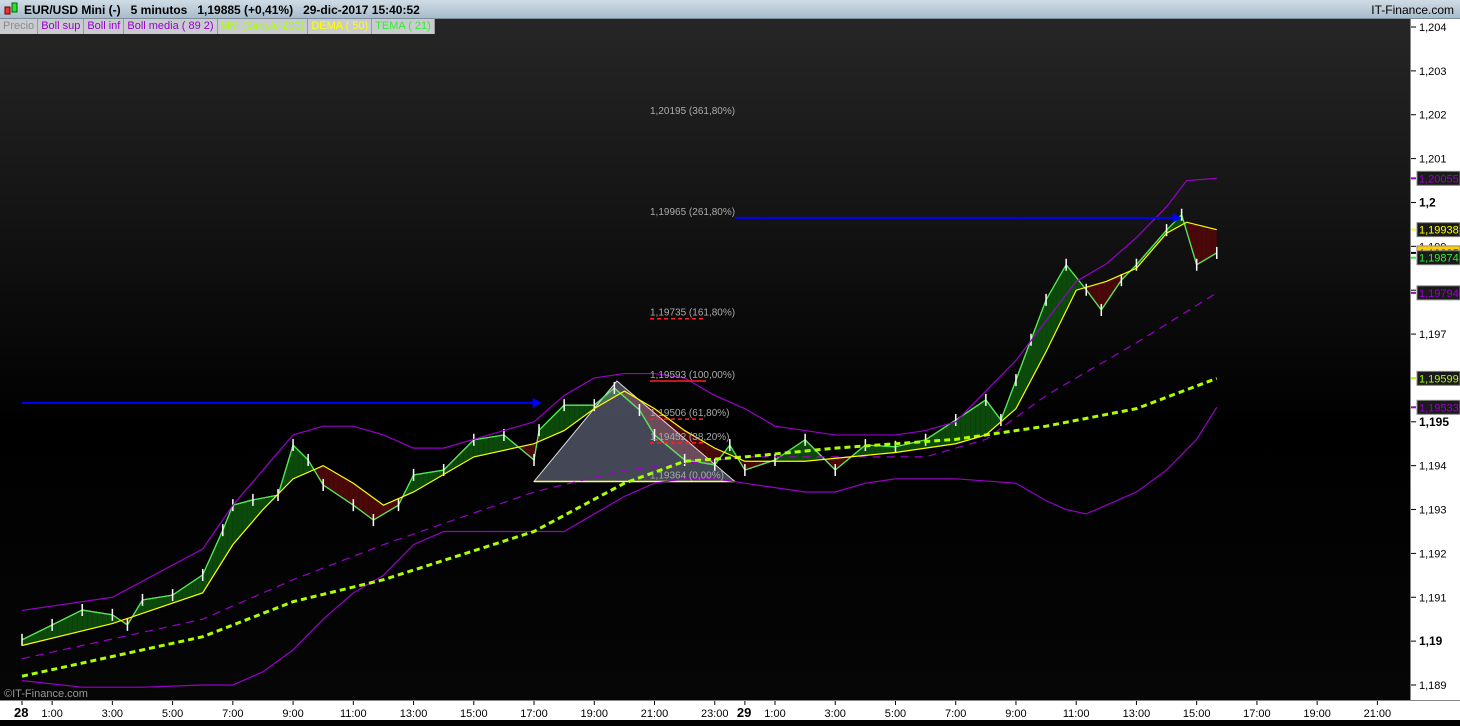  I want to click on x-tick-label: 23:00, so click(715, 714).